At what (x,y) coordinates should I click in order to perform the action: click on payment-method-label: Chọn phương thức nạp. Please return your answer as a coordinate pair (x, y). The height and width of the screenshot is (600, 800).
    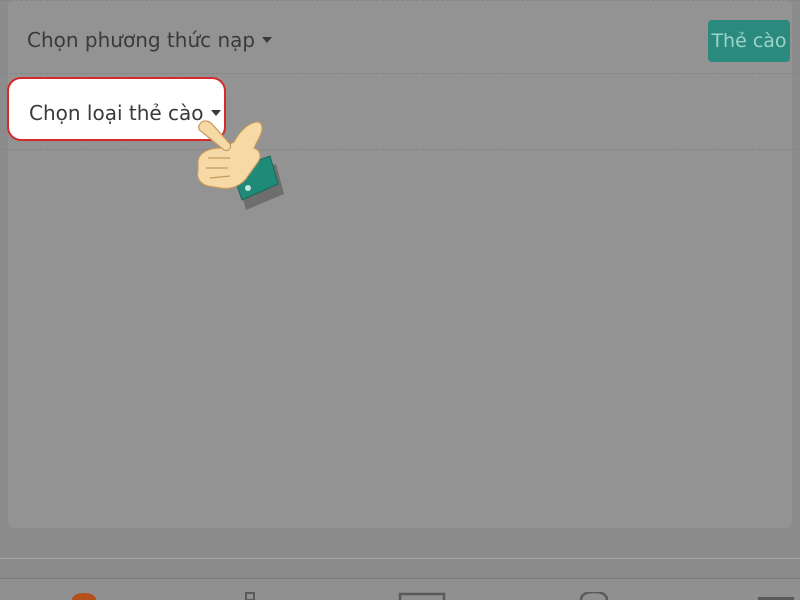
    Looking at the image, I should click on (141, 40).